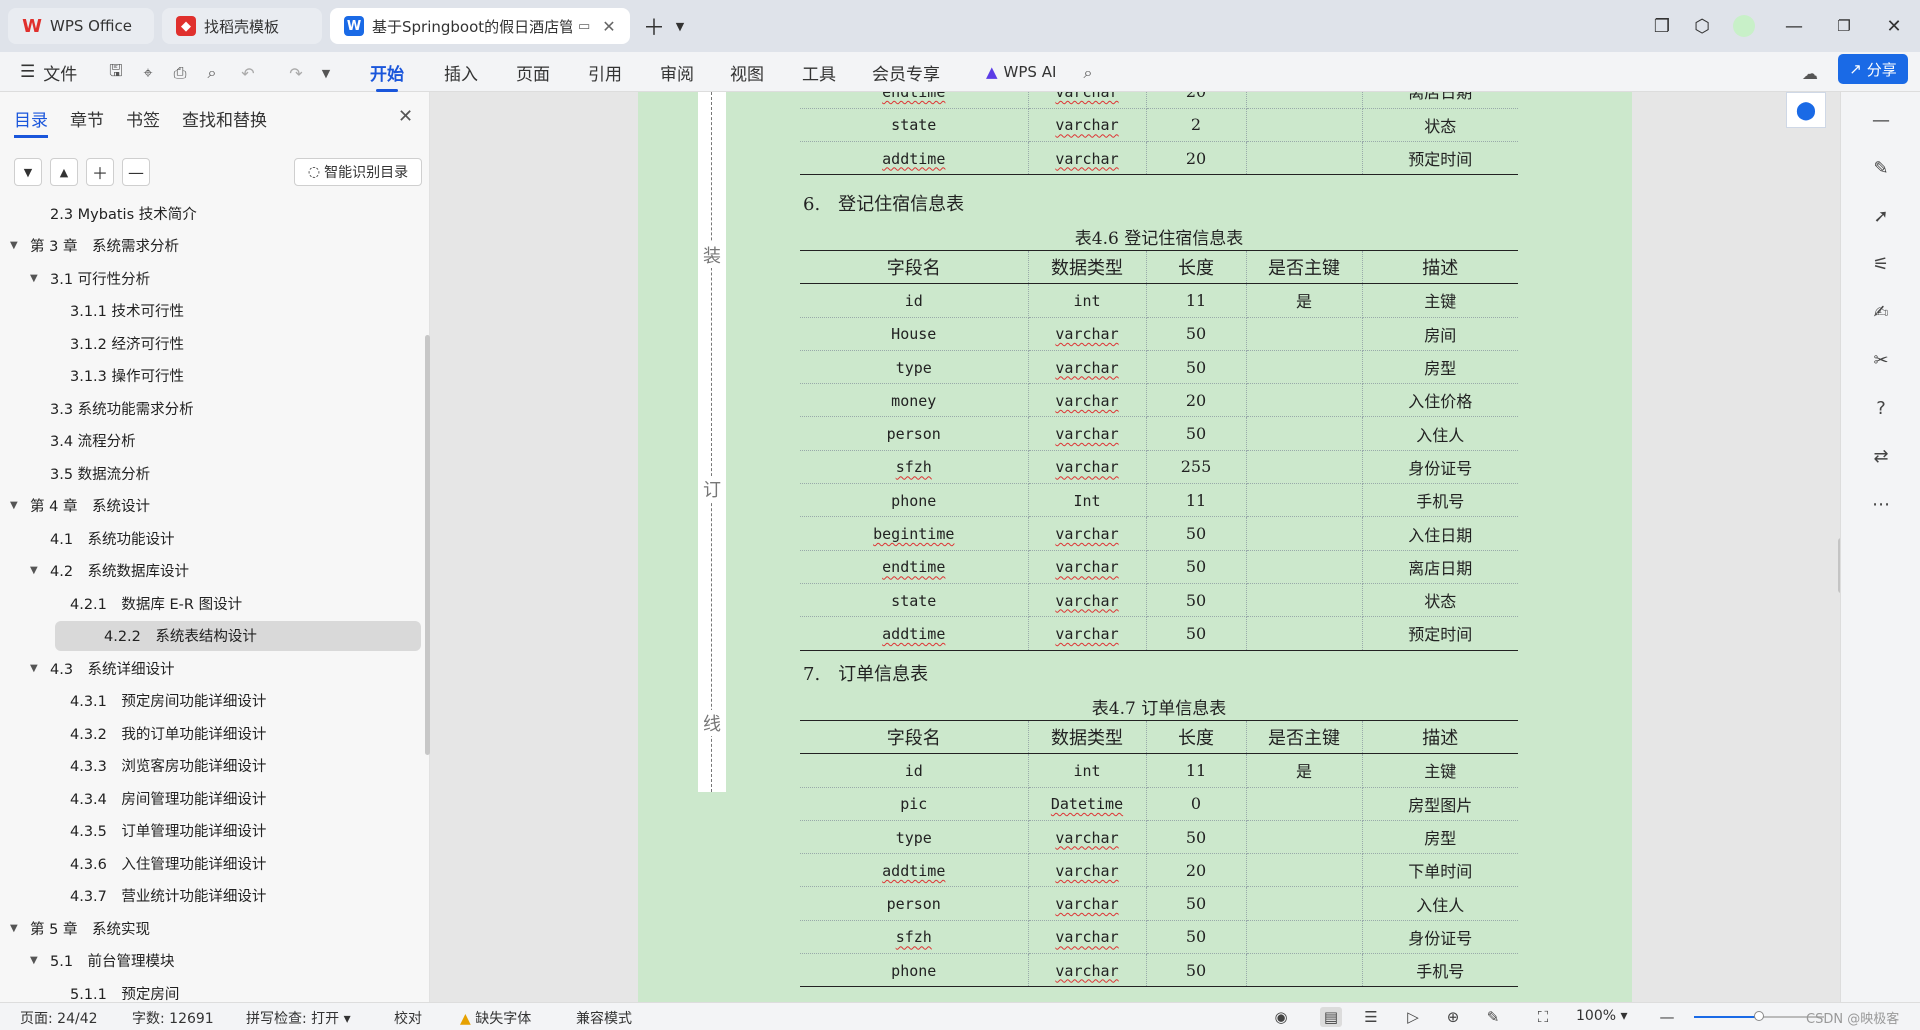  Describe the element at coordinates (100, 473) in the screenshot. I see `toc-item: 3.5 数据流分析` at that location.